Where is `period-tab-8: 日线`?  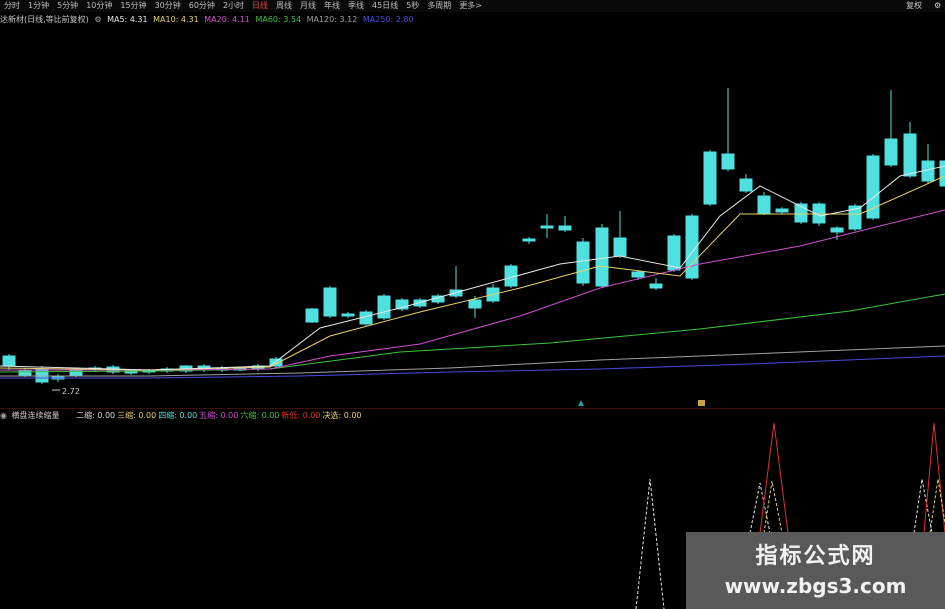
period-tab-8: 日线 is located at coordinates (260, 6).